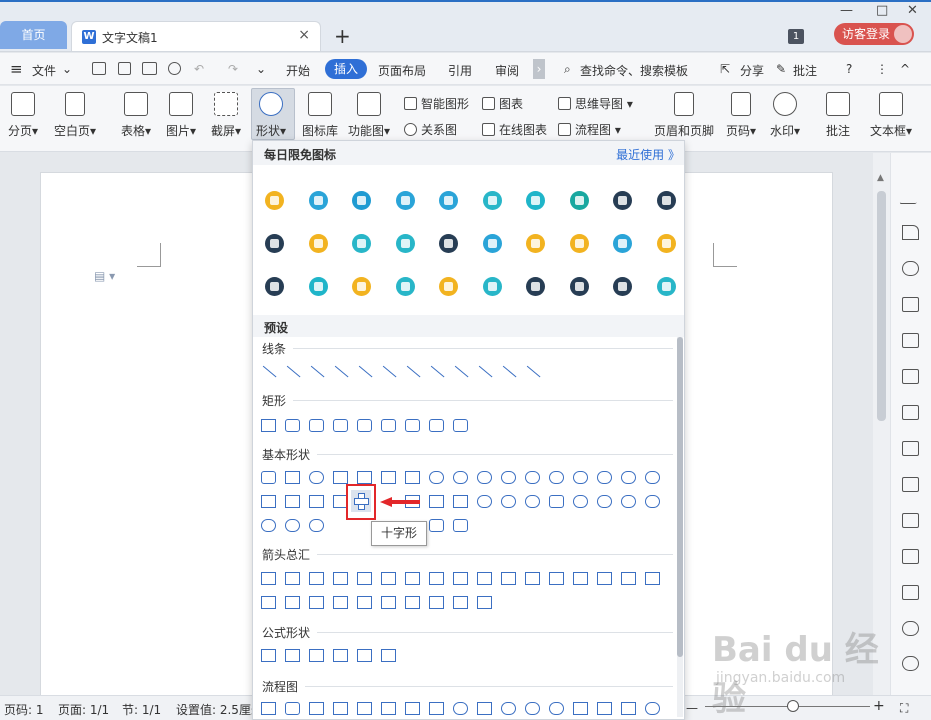 Image resolution: width=931 pixels, height=720 pixels. Describe the element at coordinates (838, 115) in the screenshot. I see `comment-ribbon-button: 批注` at that location.